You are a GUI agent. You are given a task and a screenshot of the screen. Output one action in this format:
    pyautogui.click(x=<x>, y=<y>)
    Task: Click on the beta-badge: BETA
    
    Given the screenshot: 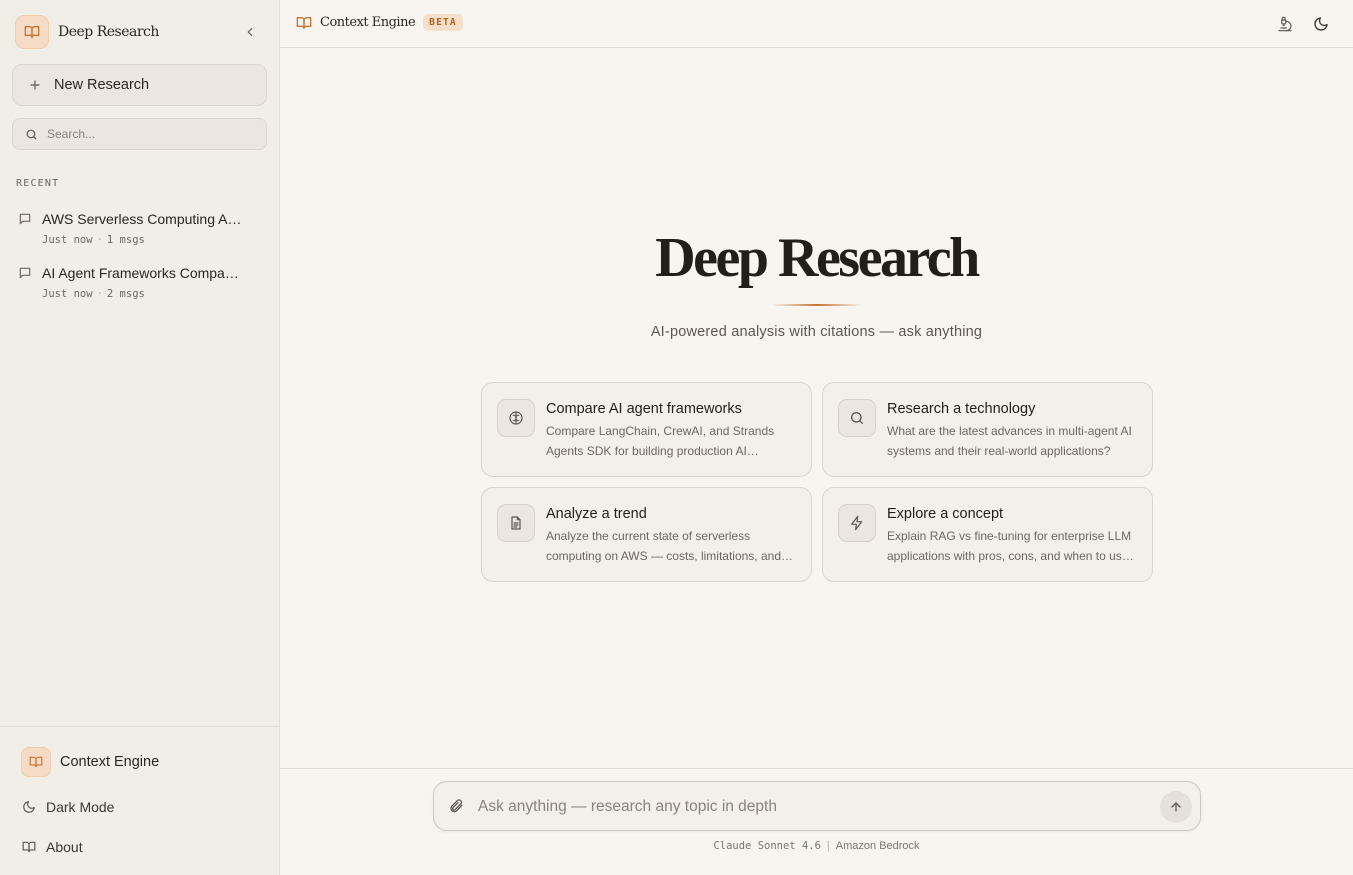 What is the action you would take?
    pyautogui.click(x=443, y=22)
    